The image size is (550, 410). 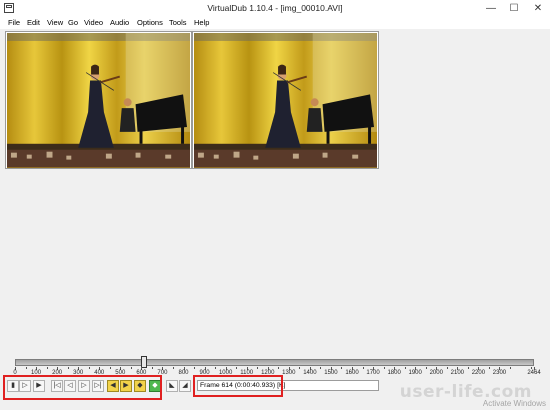 I want to click on menu-video: Video, so click(x=93, y=22).